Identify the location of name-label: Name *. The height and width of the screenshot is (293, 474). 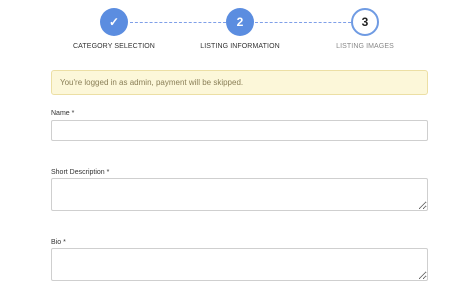
(62, 113).